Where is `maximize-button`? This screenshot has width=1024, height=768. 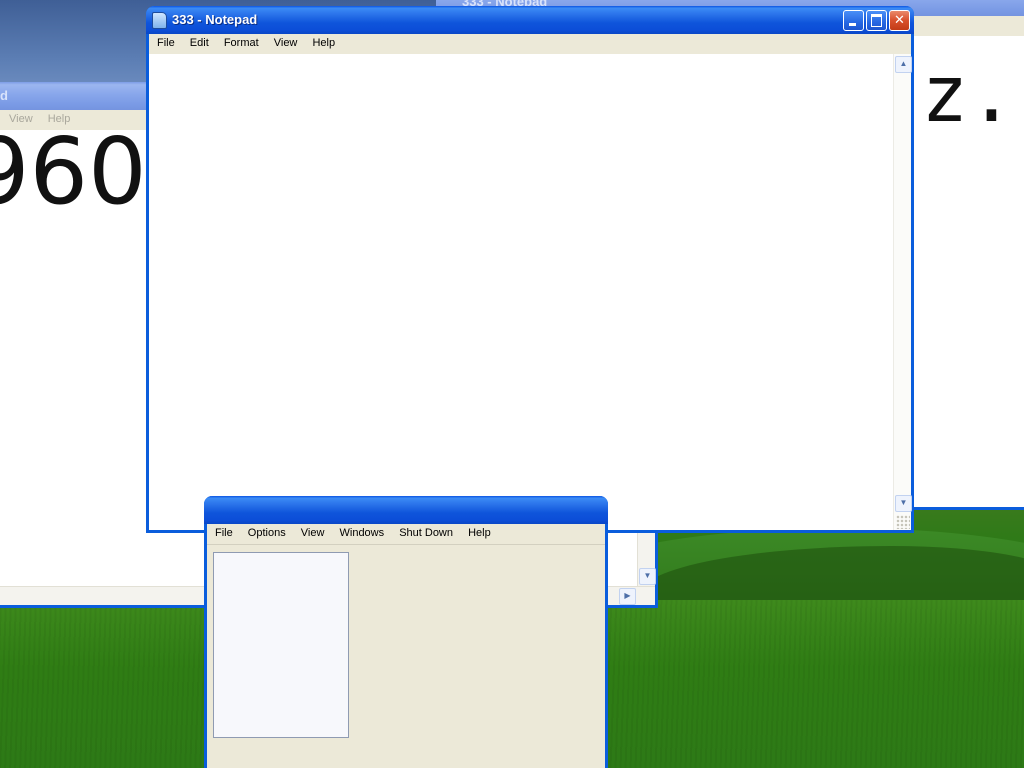
maximize-button is located at coordinates (876, 20).